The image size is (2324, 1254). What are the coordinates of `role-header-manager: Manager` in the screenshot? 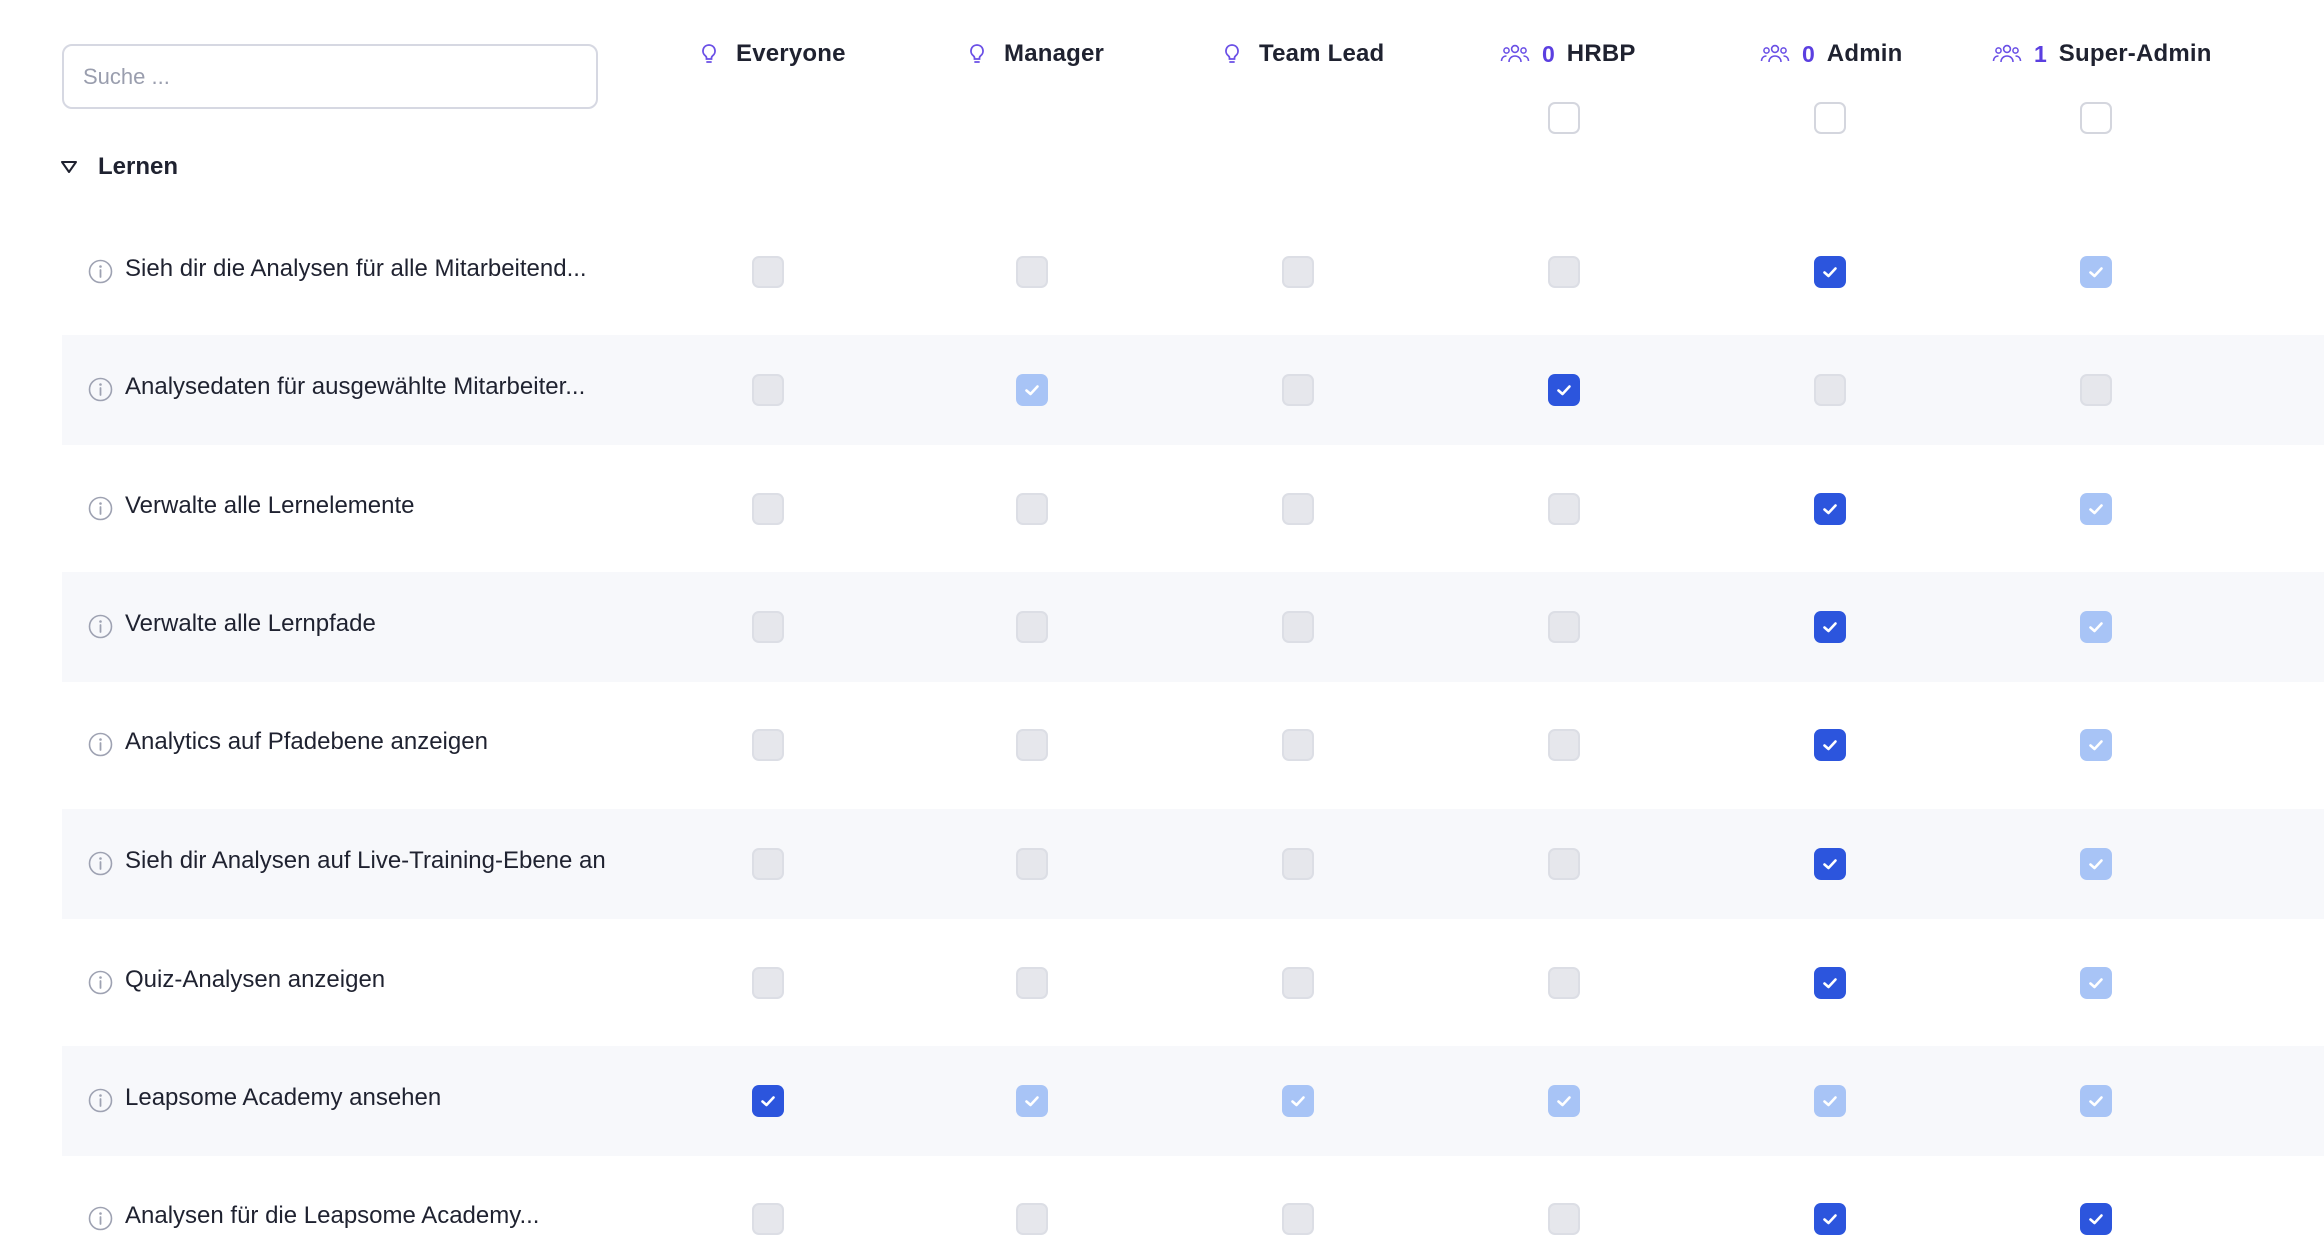 It's located at (1033, 54).